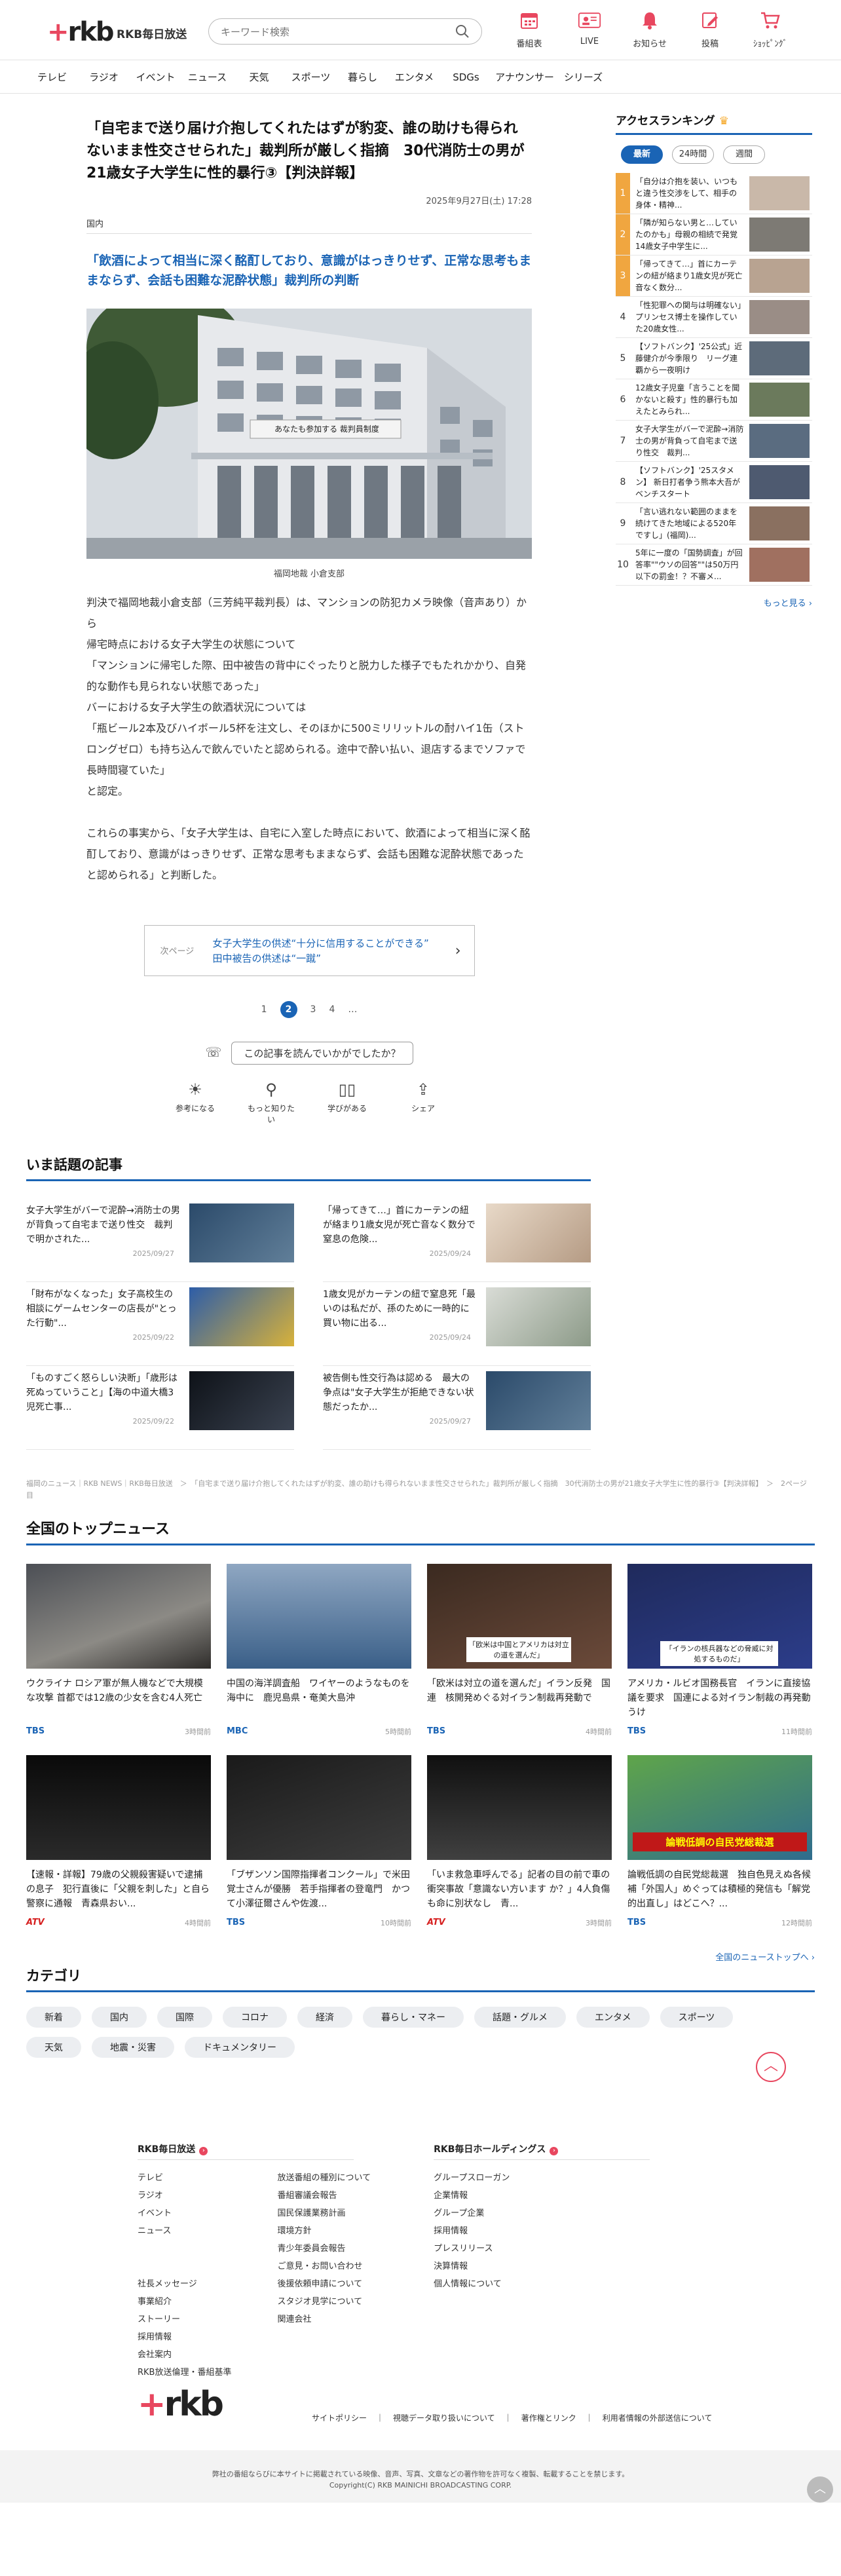  Describe the element at coordinates (324, 2284) in the screenshot. I see `footer-link: 後援依頼申請について` at that location.